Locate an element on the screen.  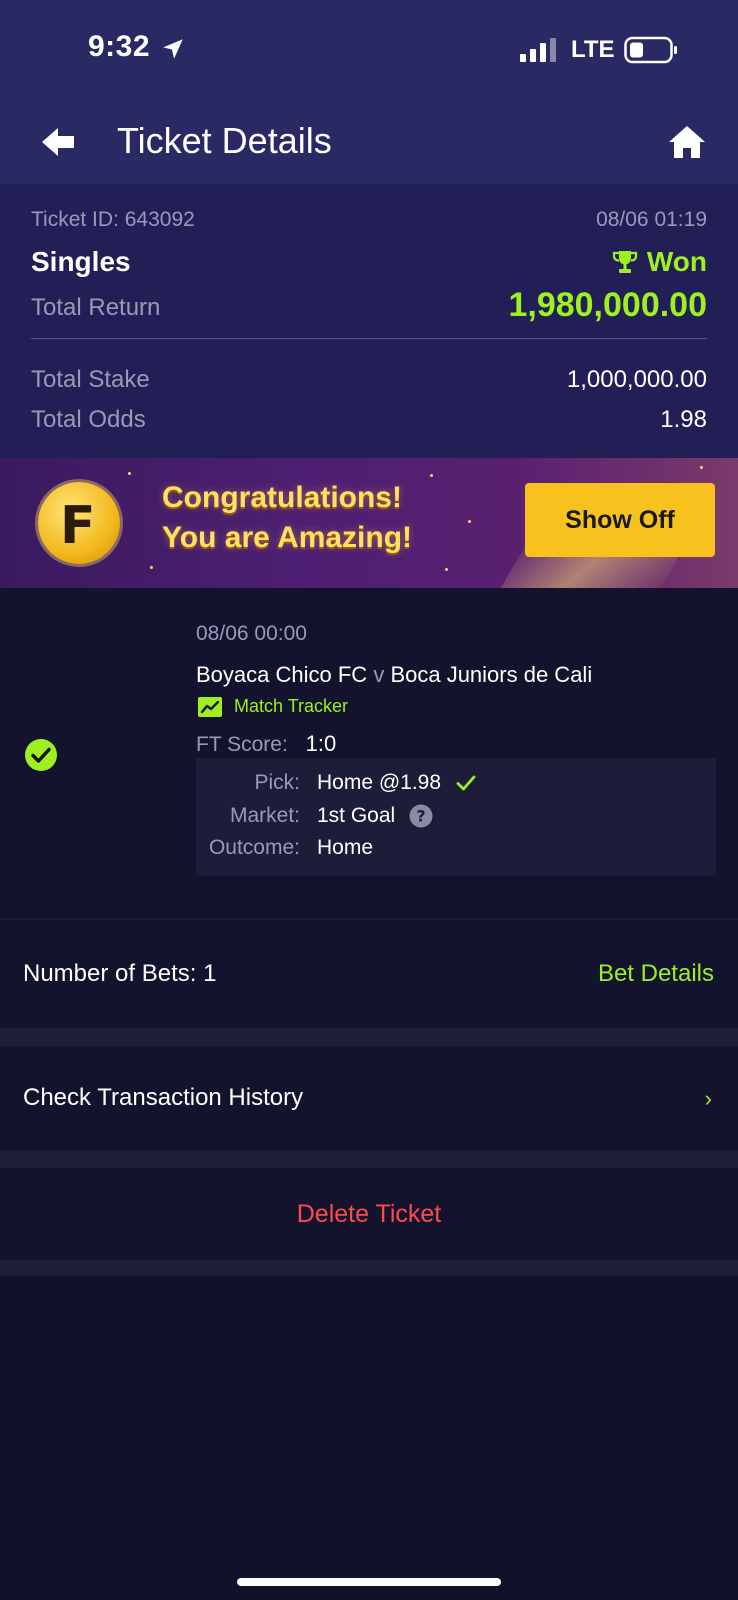
chart-trend-icon is located at coordinates (210, 706).